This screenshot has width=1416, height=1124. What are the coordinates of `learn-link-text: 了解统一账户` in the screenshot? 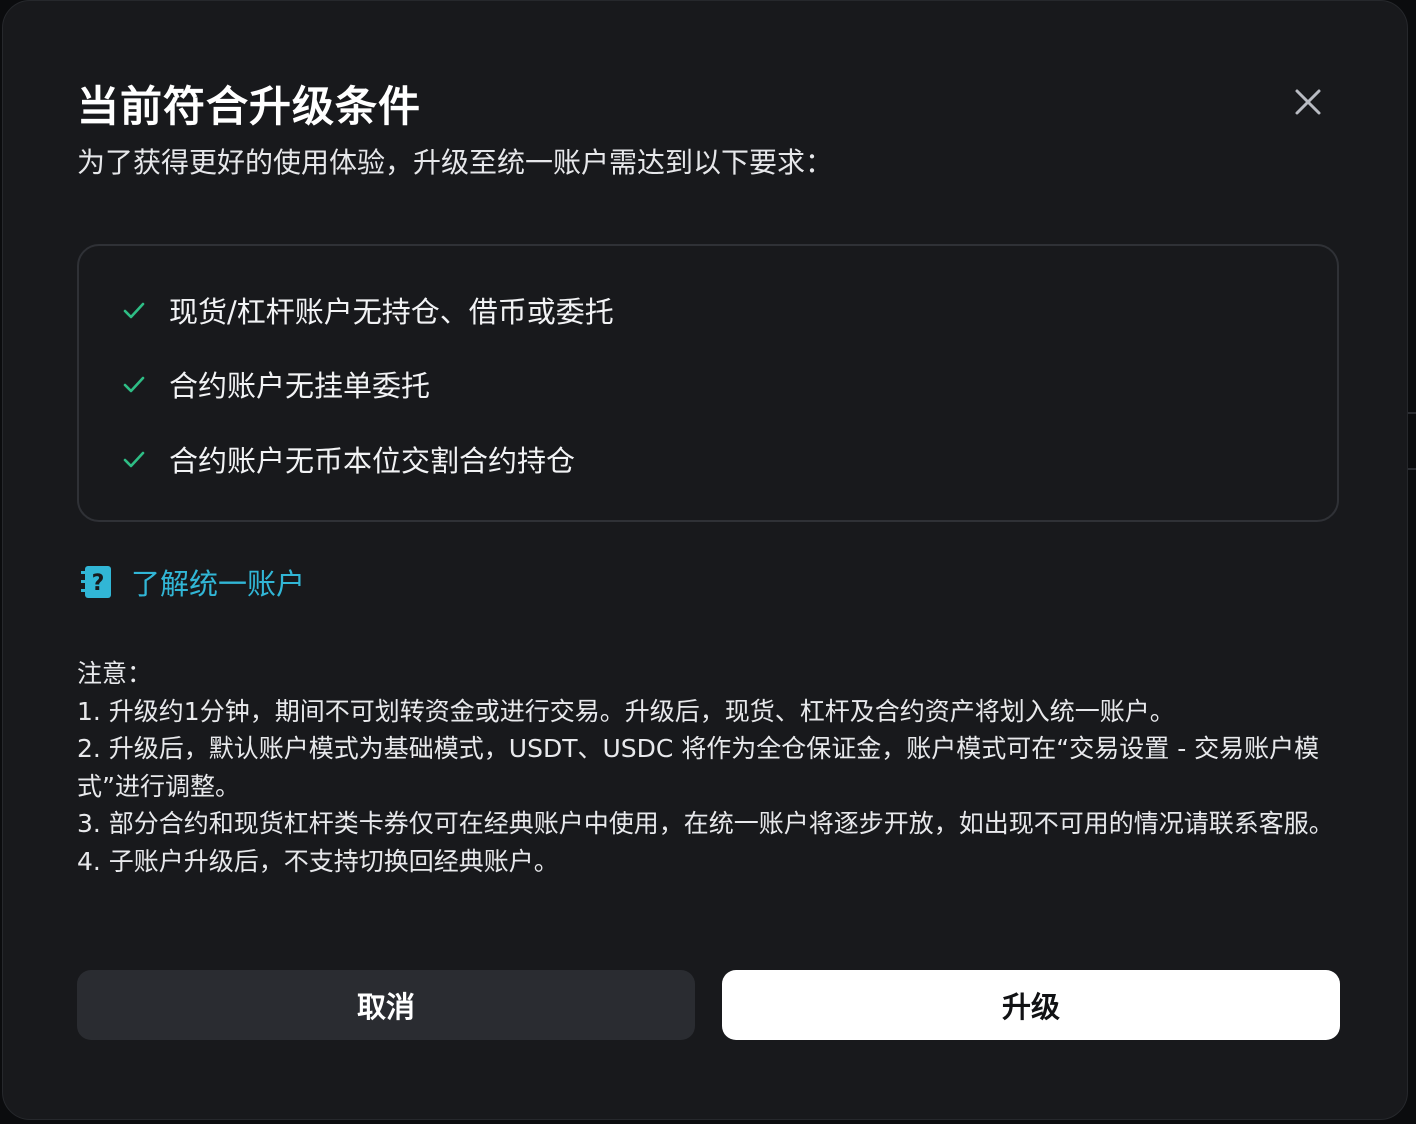 It's located at (218, 584).